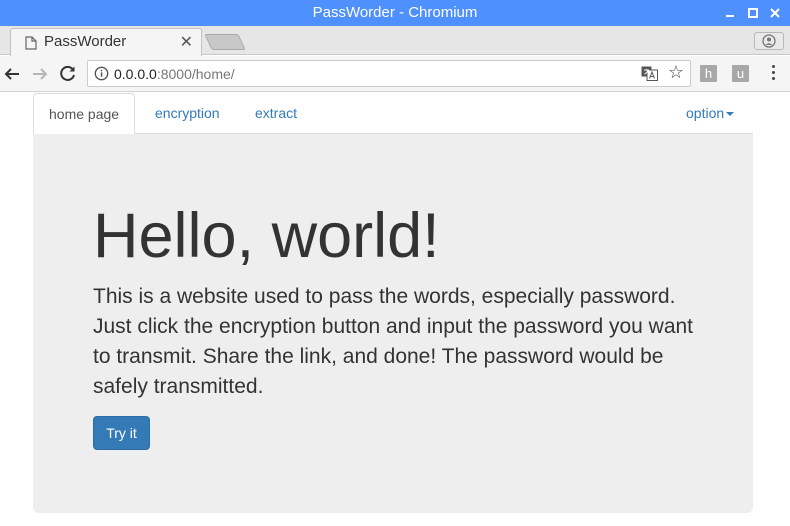  I want to click on forward-arrow-icon, so click(40, 74).